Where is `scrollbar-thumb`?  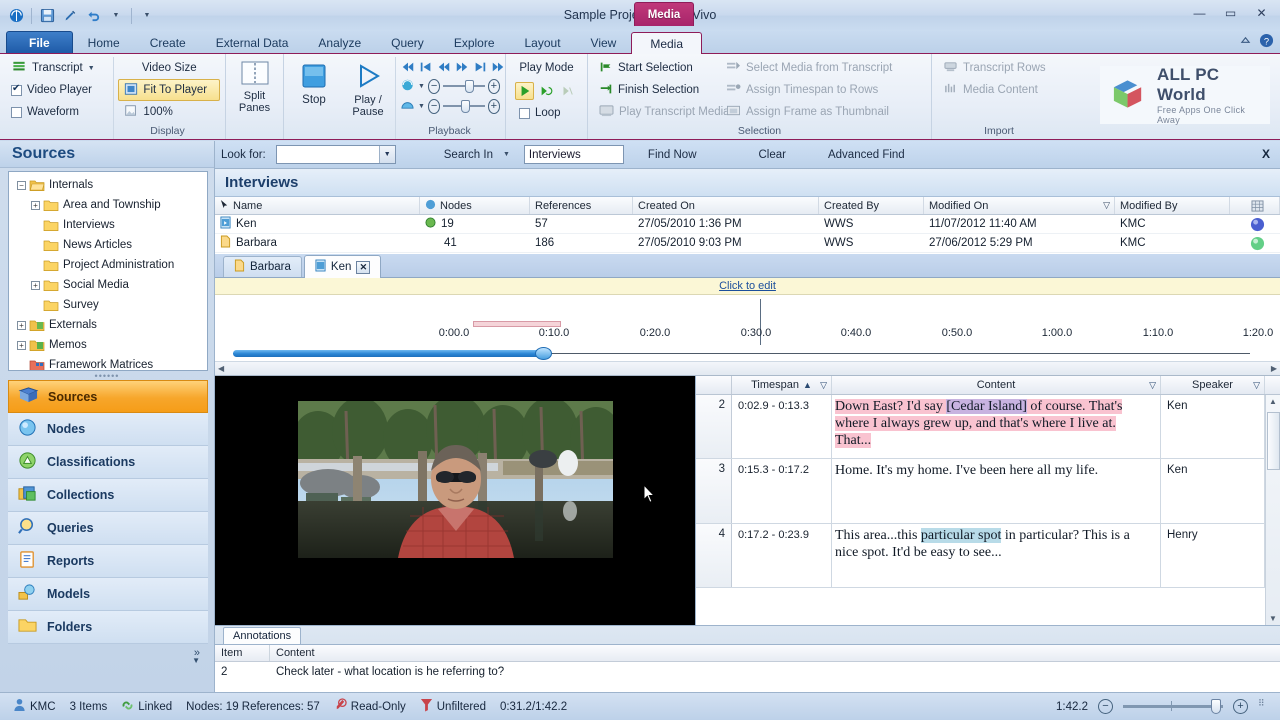 scrollbar-thumb is located at coordinates (1273, 441).